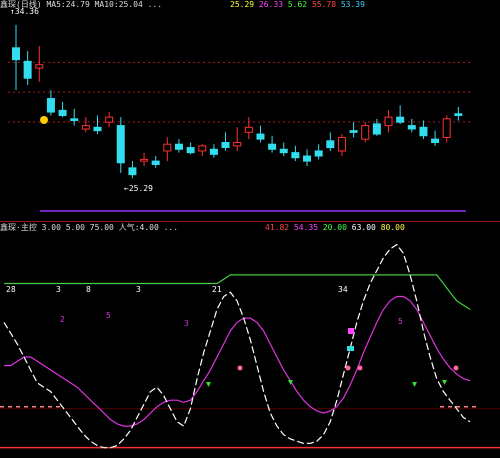 The image size is (500, 458). Describe the element at coordinates (186, 323) in the screenshot. I see `indicator-mark-9: 3` at that location.